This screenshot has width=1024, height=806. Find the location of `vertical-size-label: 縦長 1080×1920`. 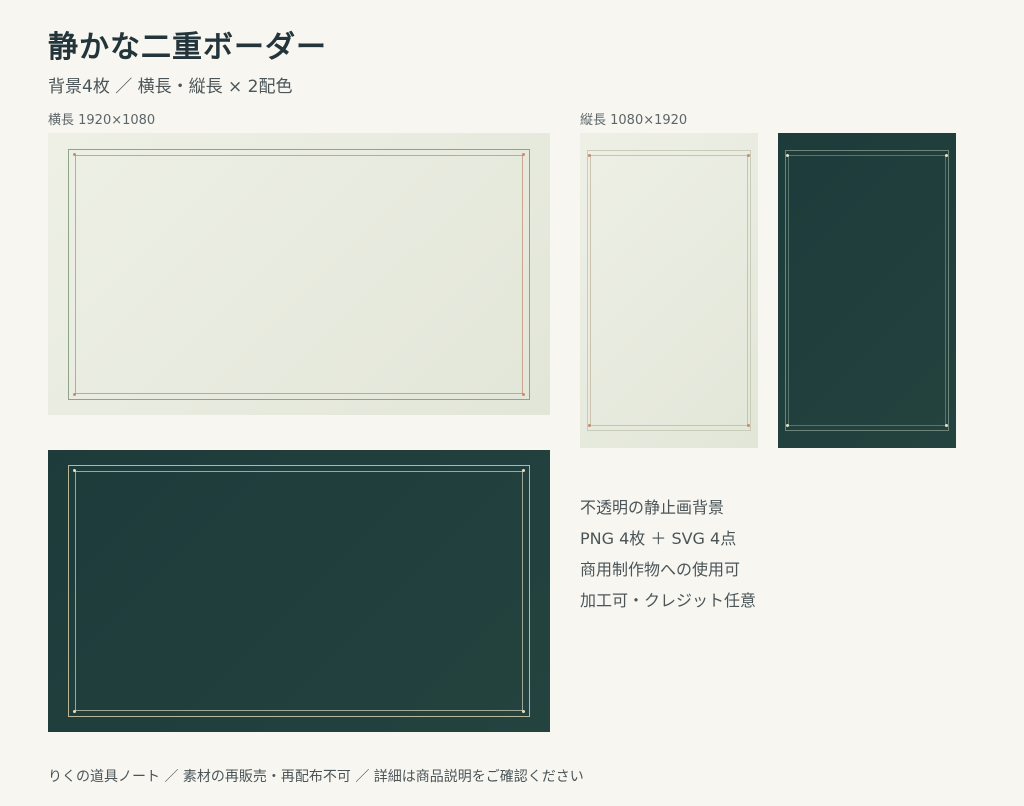

vertical-size-label: 縦長 1080×1920 is located at coordinates (634, 120).